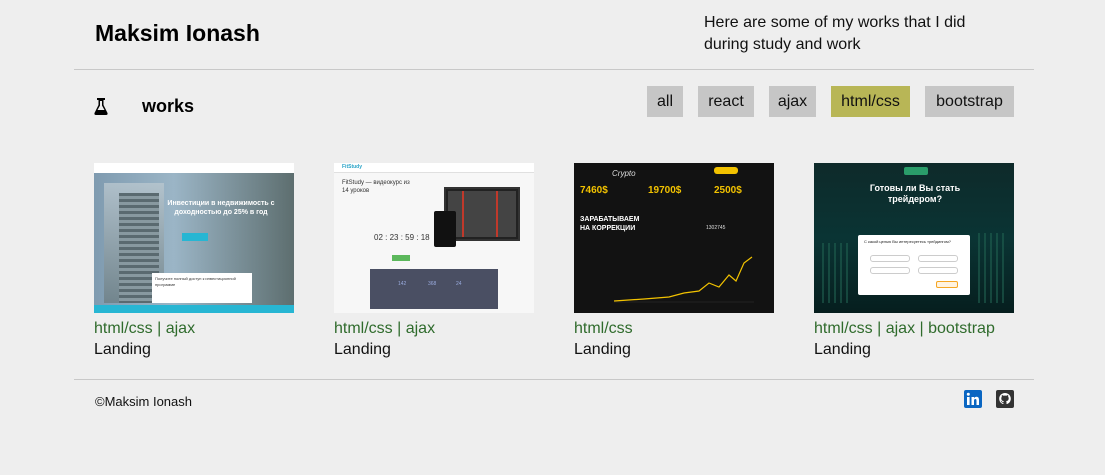 The height and width of the screenshot is (475, 1105). What do you see at coordinates (674, 329) in the screenshot?
I see `card-tags: html/css` at bounding box center [674, 329].